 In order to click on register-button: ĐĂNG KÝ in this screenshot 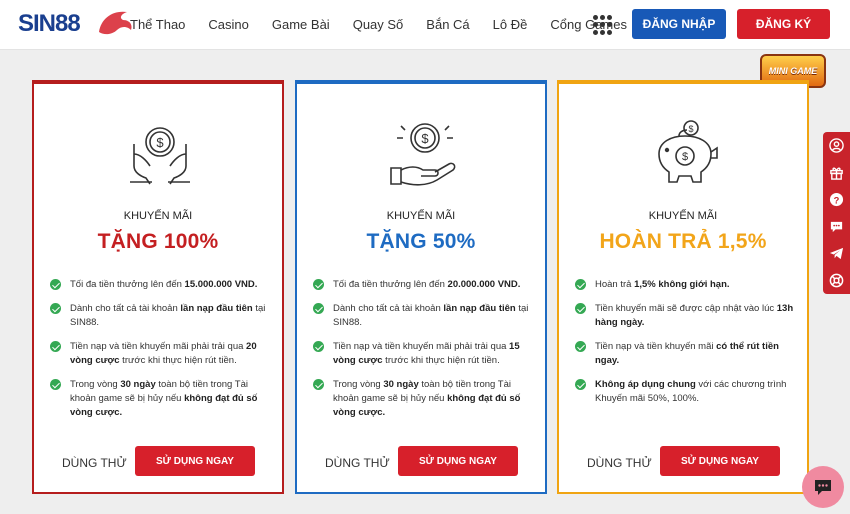, I will do `click(783, 24)`.